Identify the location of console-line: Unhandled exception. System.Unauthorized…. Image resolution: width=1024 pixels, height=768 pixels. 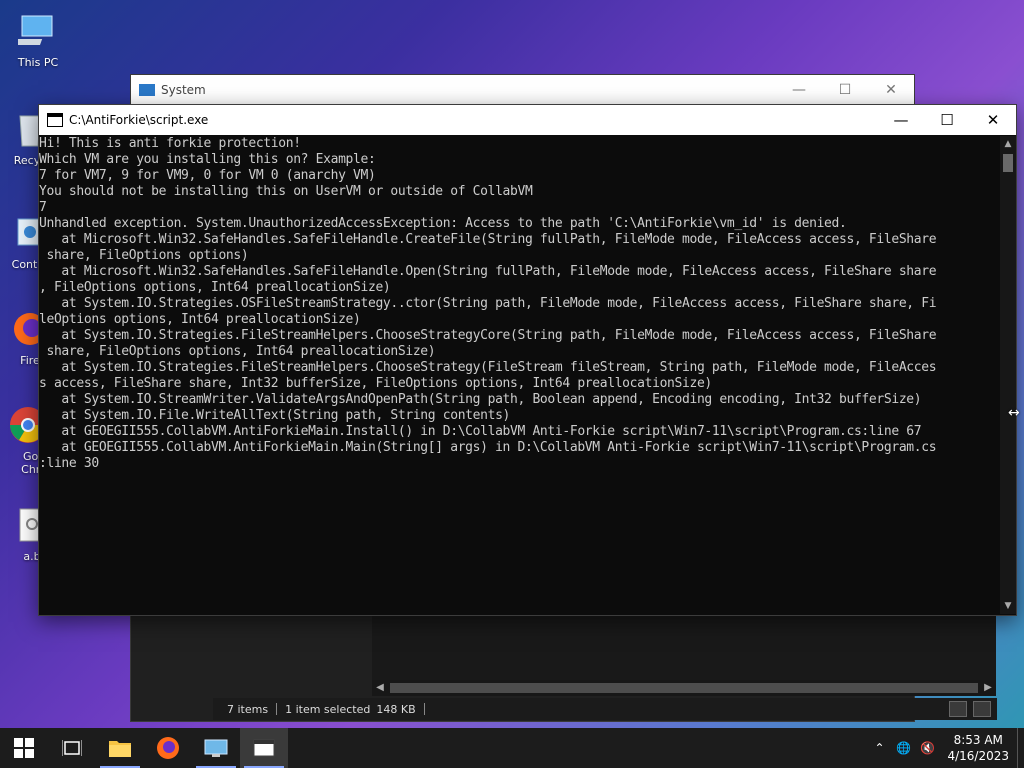
(443, 223).